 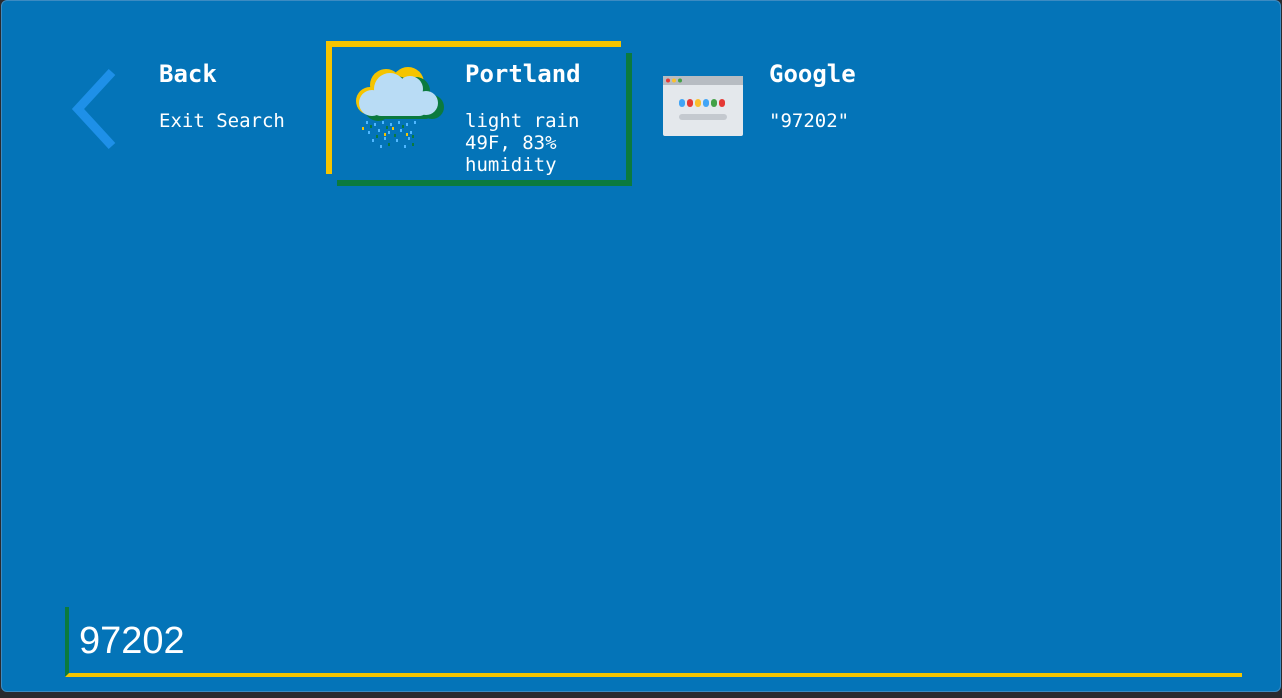 What do you see at coordinates (93, 109) in the screenshot?
I see `chevron-left-icon` at bounding box center [93, 109].